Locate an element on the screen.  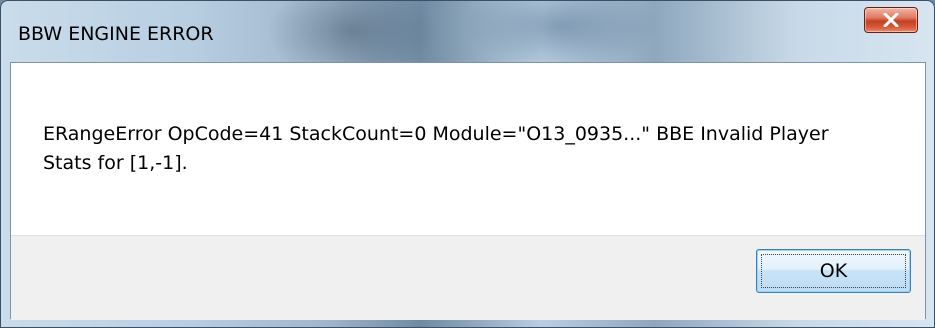
close-icon is located at coordinates (891, 20).